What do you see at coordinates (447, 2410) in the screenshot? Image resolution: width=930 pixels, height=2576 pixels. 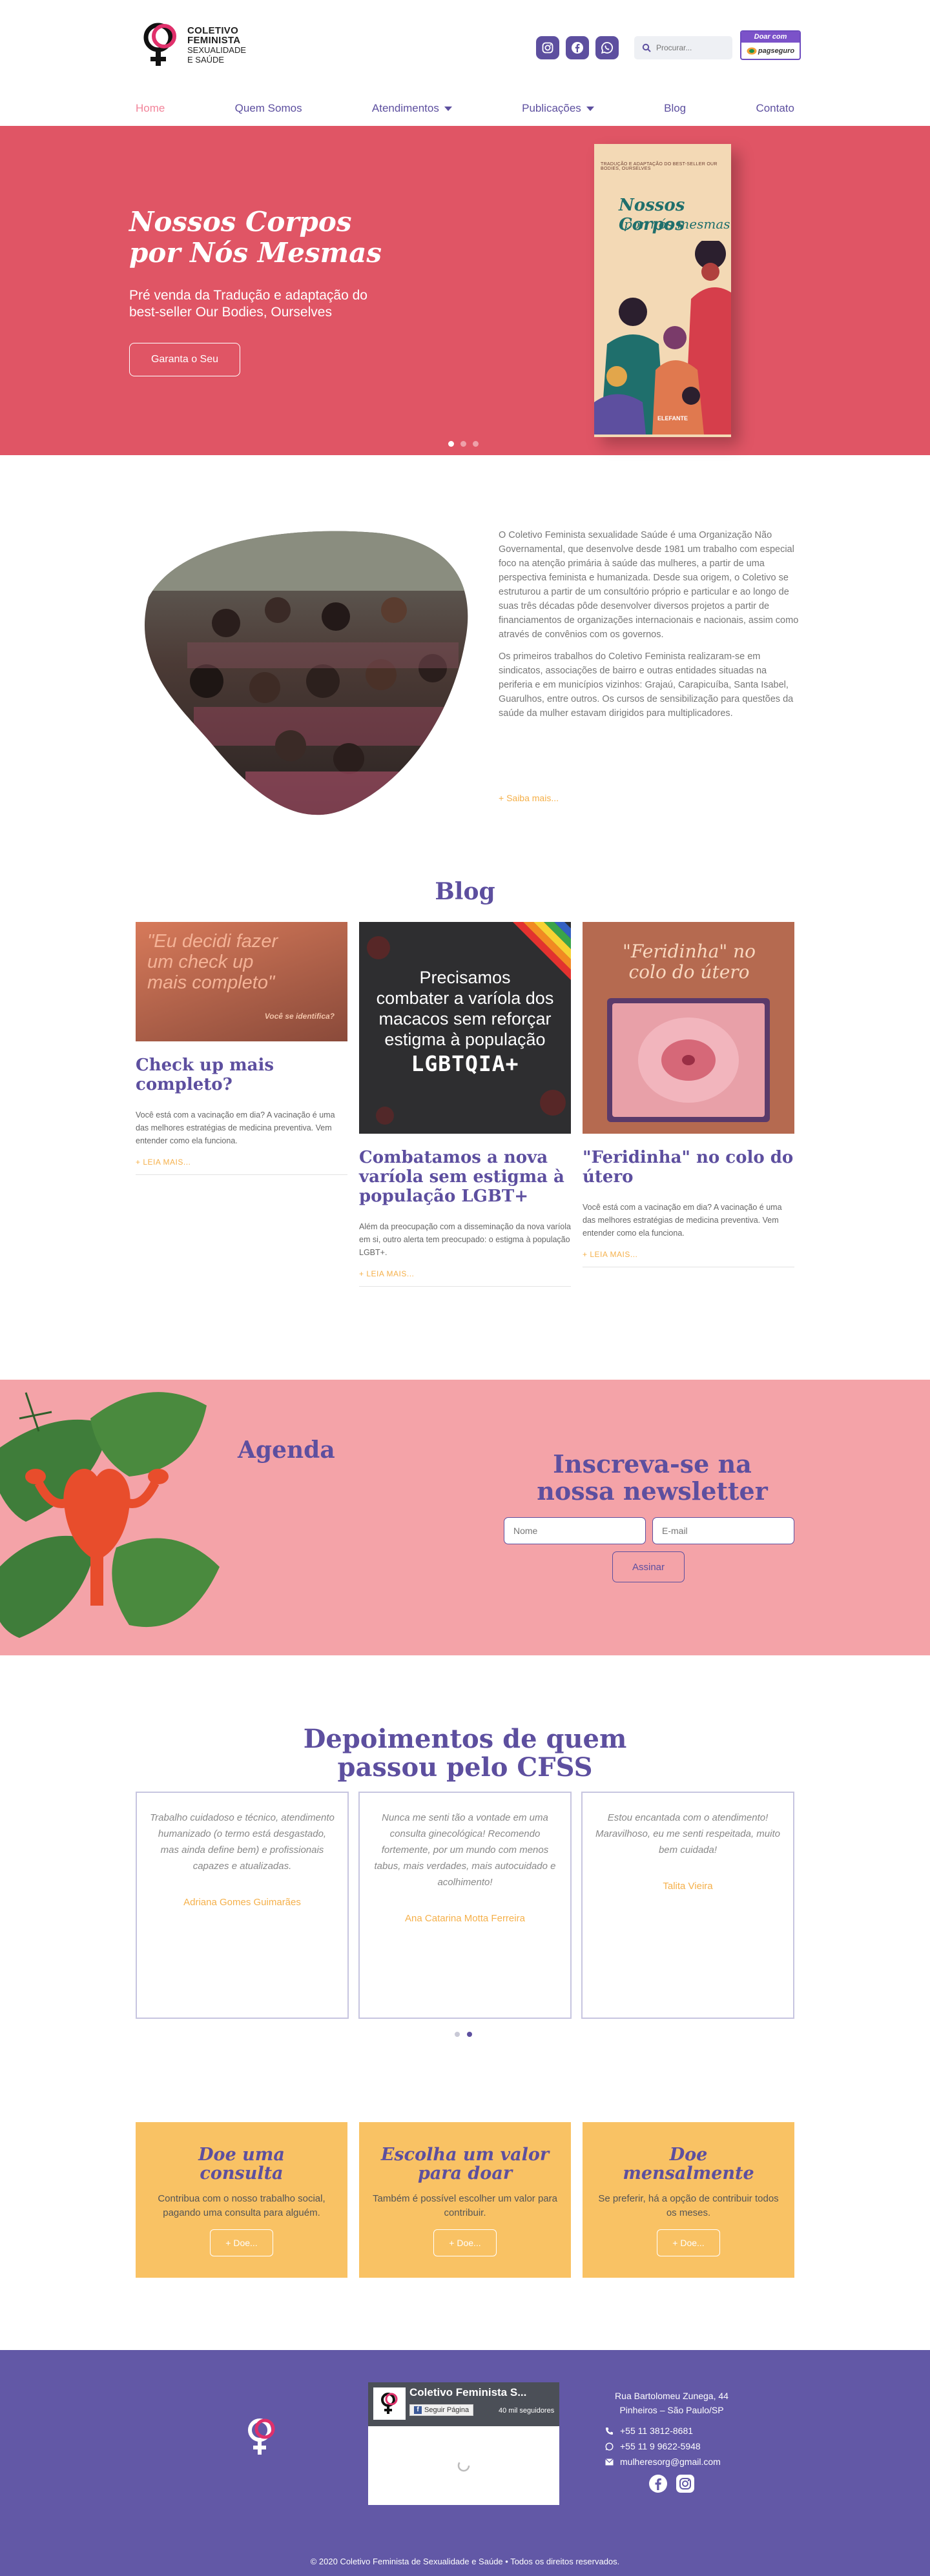 I see `facebook-follow-label: Seguir Página` at bounding box center [447, 2410].